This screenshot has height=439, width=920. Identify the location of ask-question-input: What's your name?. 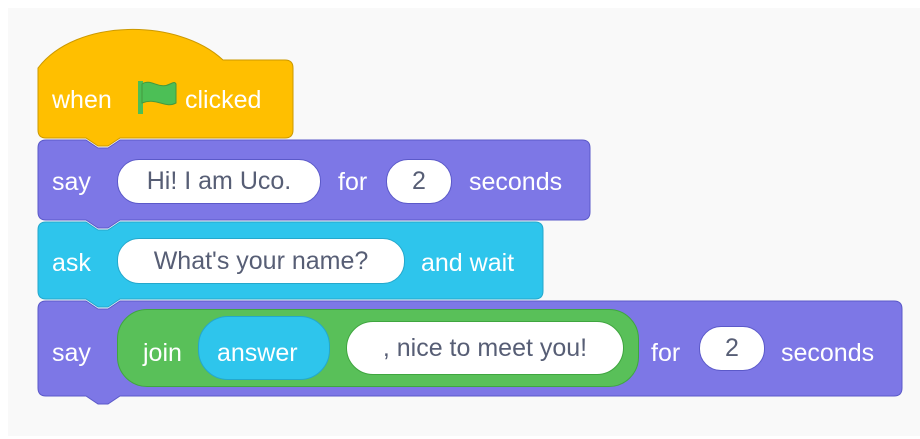
(261, 261).